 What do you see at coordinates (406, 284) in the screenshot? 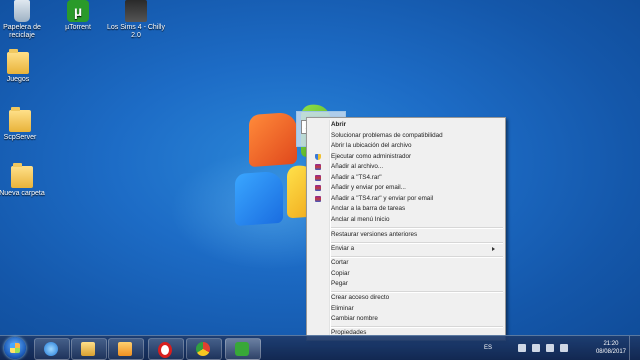
I see `menu-item-paste: Pegar` at bounding box center [406, 284].